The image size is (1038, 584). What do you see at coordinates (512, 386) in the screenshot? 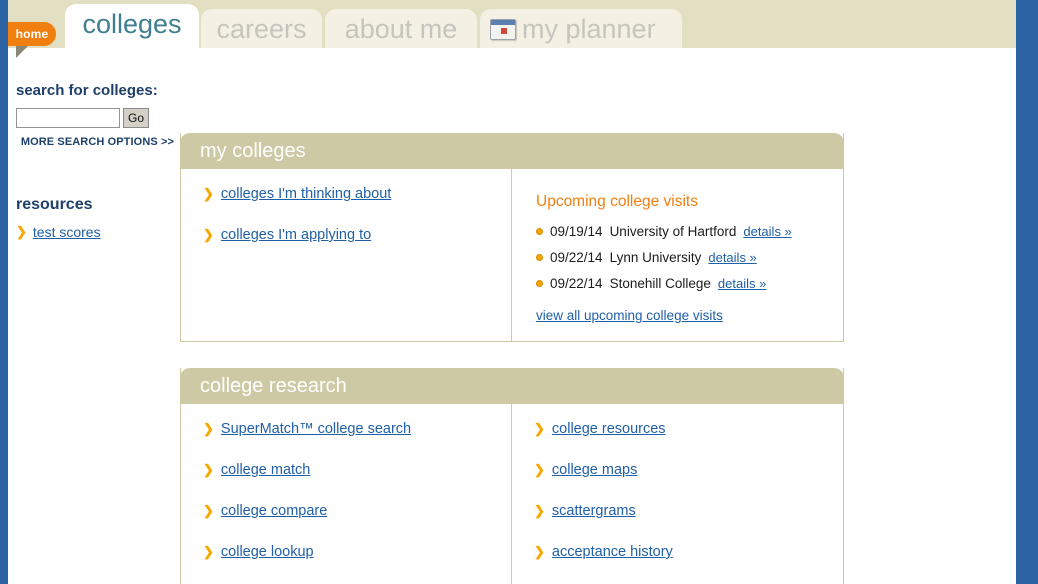
I see `college-research-panel-title: college research` at bounding box center [512, 386].